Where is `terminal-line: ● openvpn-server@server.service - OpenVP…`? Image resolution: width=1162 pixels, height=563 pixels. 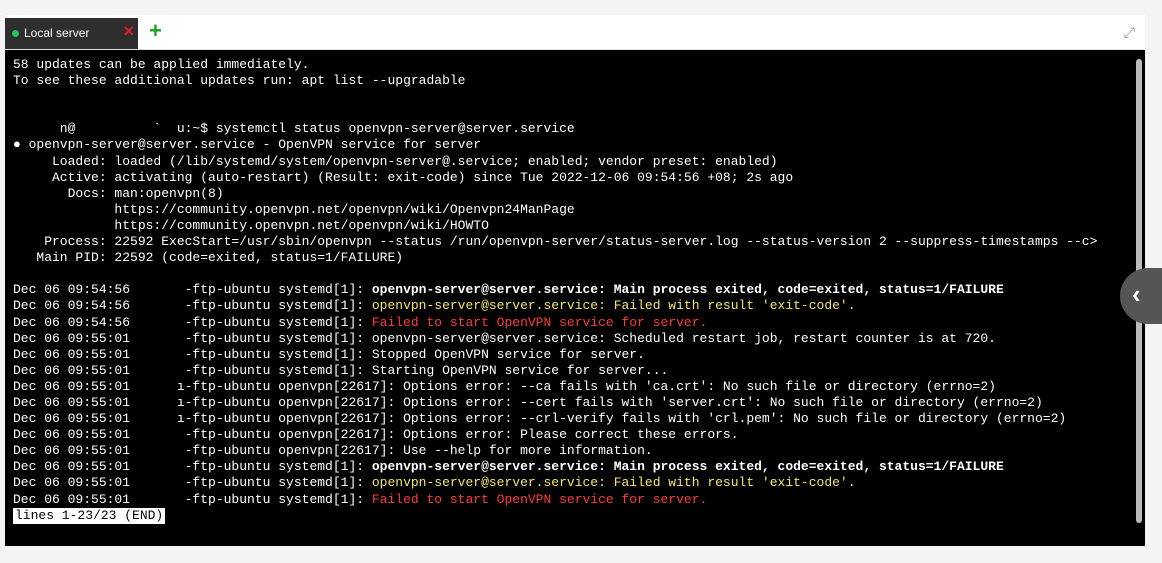 terminal-line: ● openvpn-server@server.service - OpenVP… is located at coordinates (573, 145).